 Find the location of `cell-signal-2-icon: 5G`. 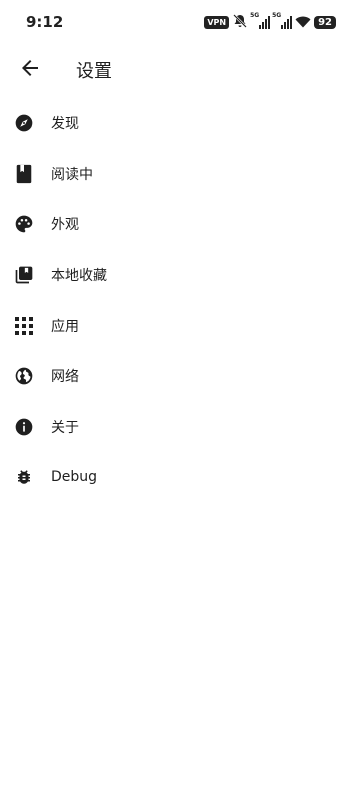

cell-signal-2-icon: 5G is located at coordinates (282, 20).